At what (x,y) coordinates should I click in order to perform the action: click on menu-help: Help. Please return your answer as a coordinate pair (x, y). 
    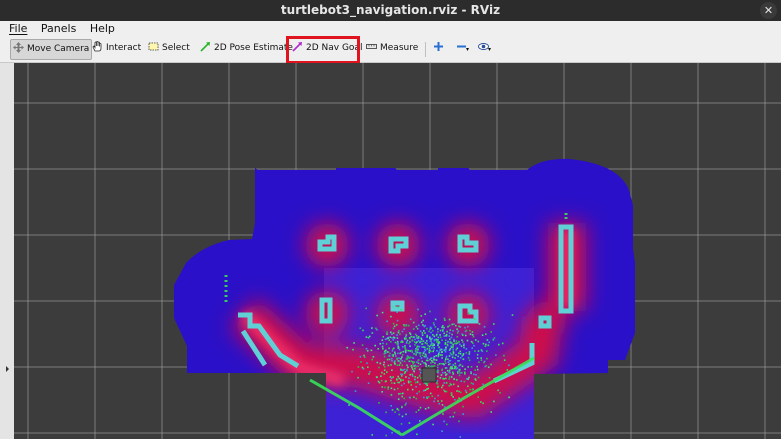
    Looking at the image, I should click on (102, 29).